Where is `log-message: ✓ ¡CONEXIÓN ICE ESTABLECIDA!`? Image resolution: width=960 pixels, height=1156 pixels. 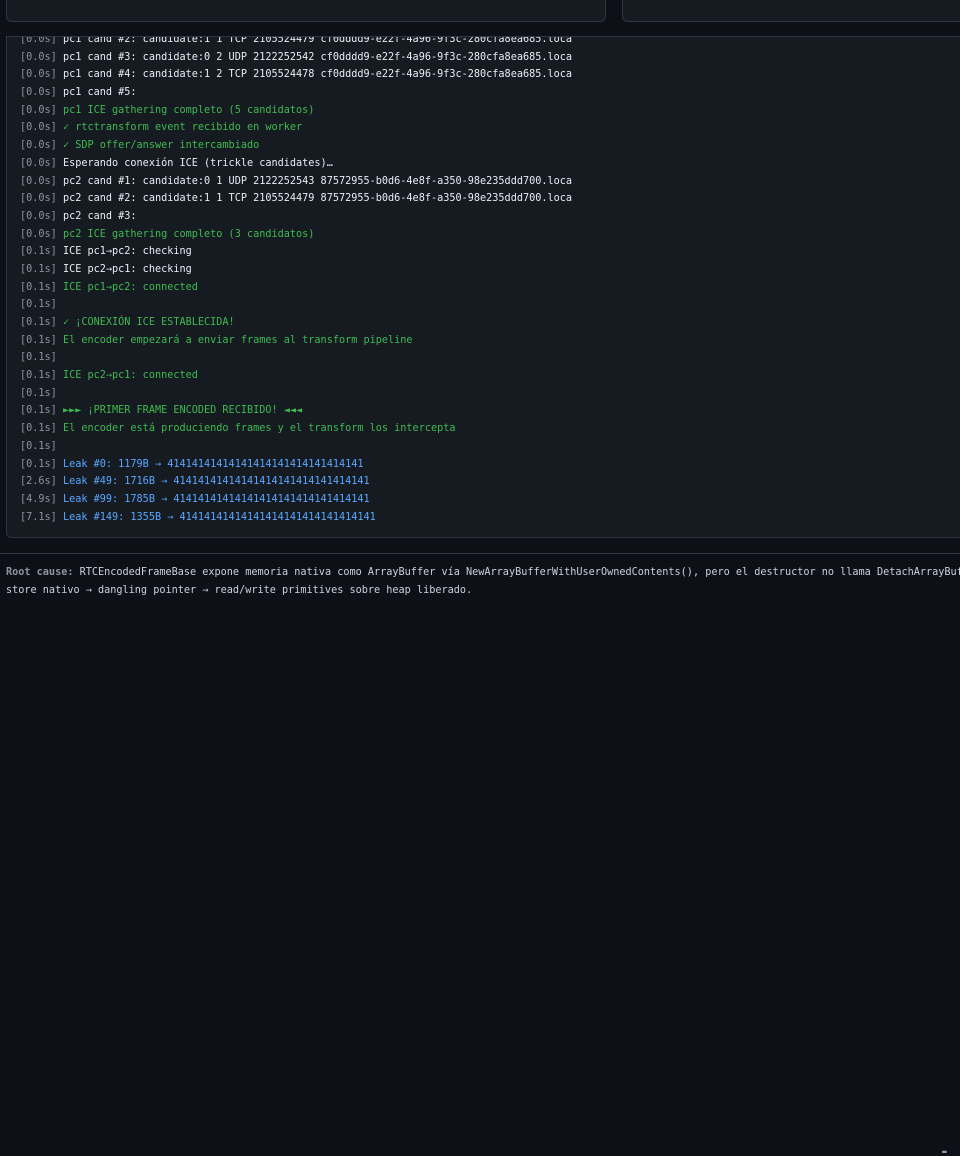 log-message: ✓ ¡CONEXIÓN ICE ESTABLECIDA! is located at coordinates (148, 322).